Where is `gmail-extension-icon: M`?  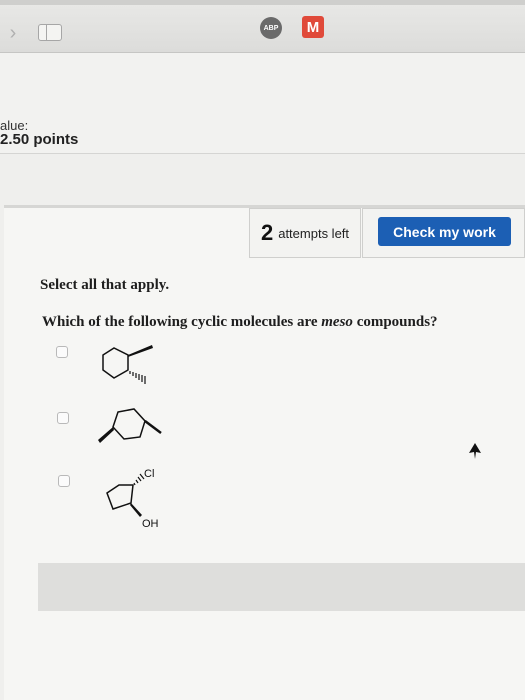
gmail-extension-icon: M is located at coordinates (313, 27).